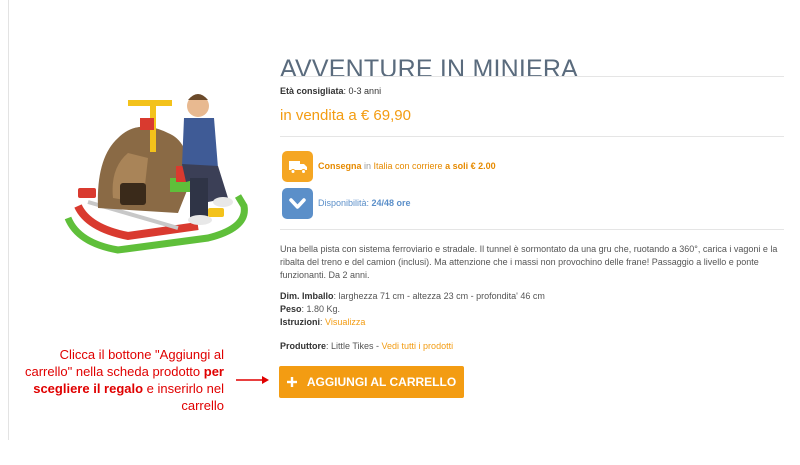  What do you see at coordinates (291, 309) in the screenshot?
I see `weight-label: Peso` at bounding box center [291, 309].